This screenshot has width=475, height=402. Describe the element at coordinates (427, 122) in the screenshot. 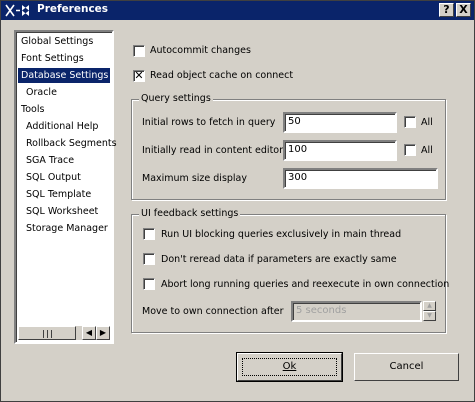

I see `initial-rows-all-label: All` at that location.